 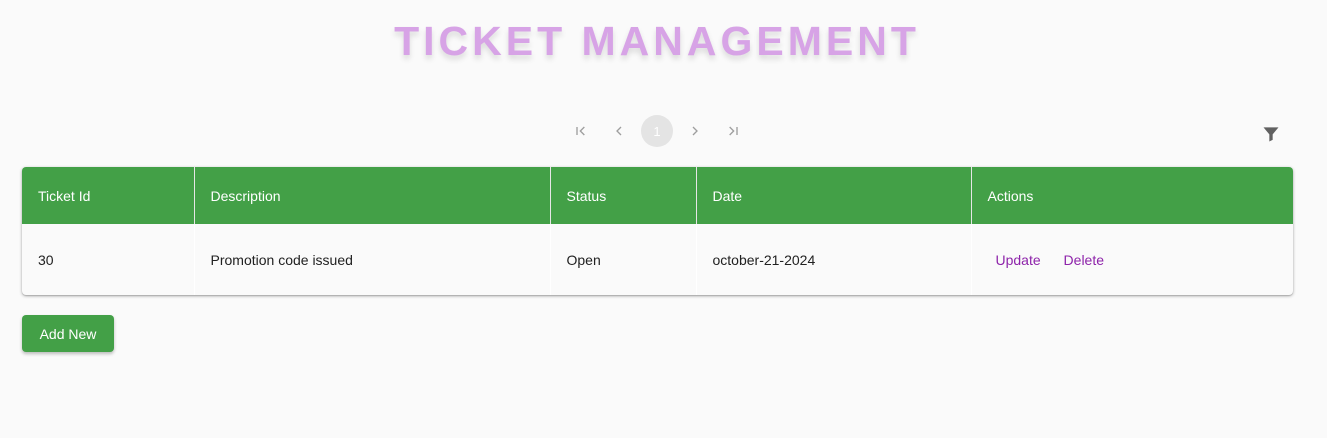 I want to click on filter-button, so click(x=1271, y=134).